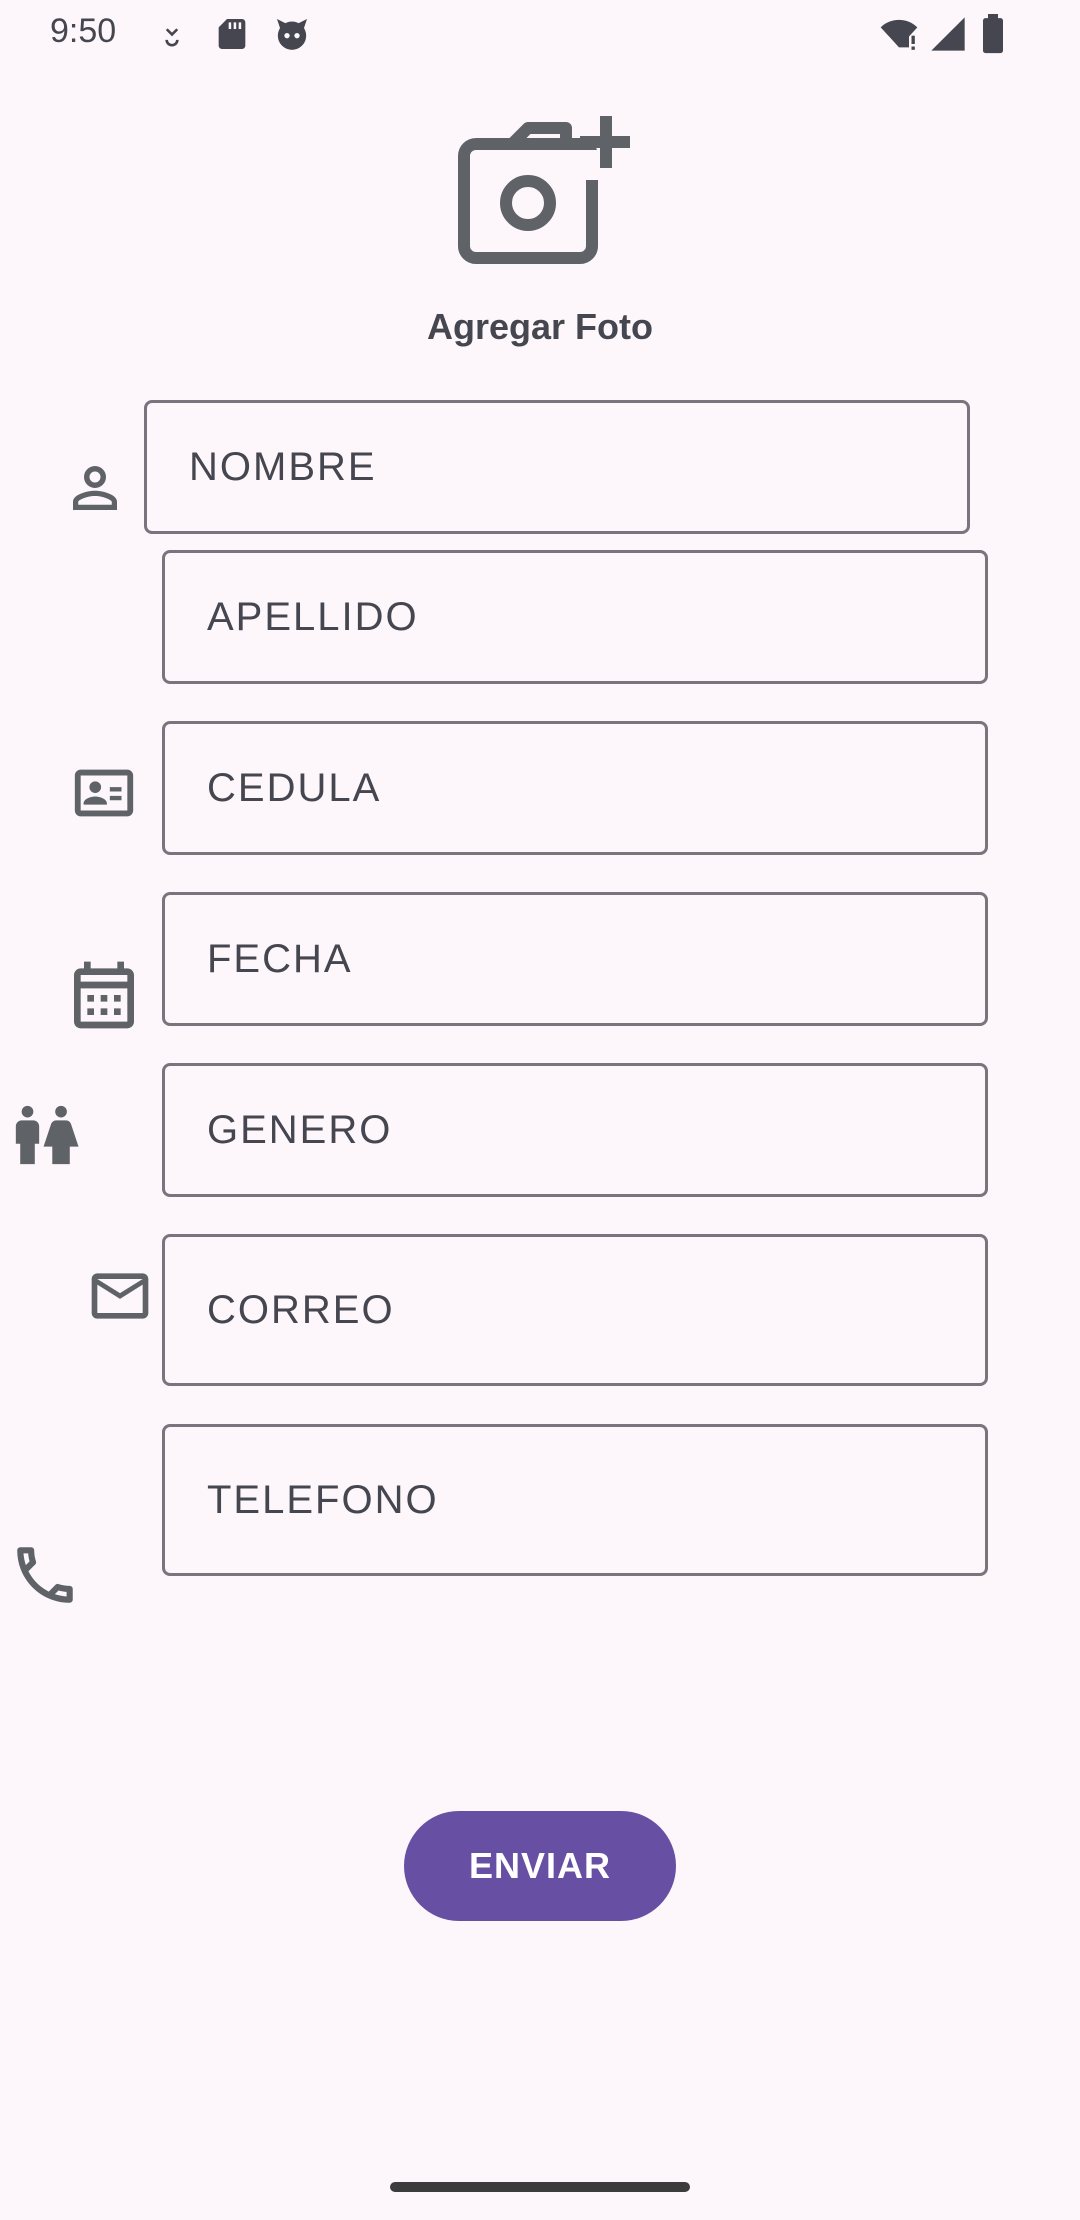 The width and height of the screenshot is (1080, 2220). I want to click on download-icon, so click(172, 34).